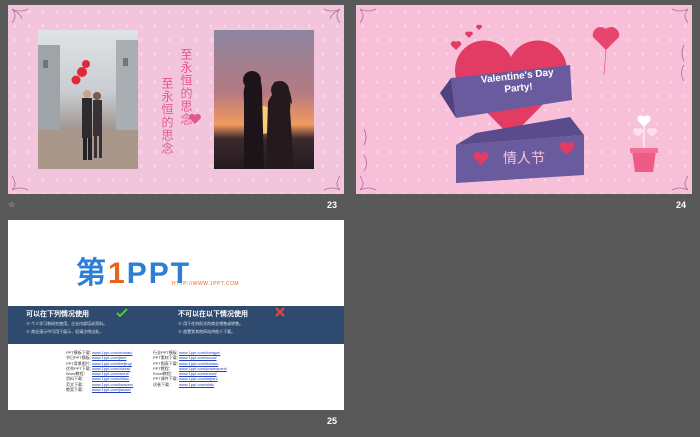  I want to click on sunset-silhouette-illustration, so click(268, 120).